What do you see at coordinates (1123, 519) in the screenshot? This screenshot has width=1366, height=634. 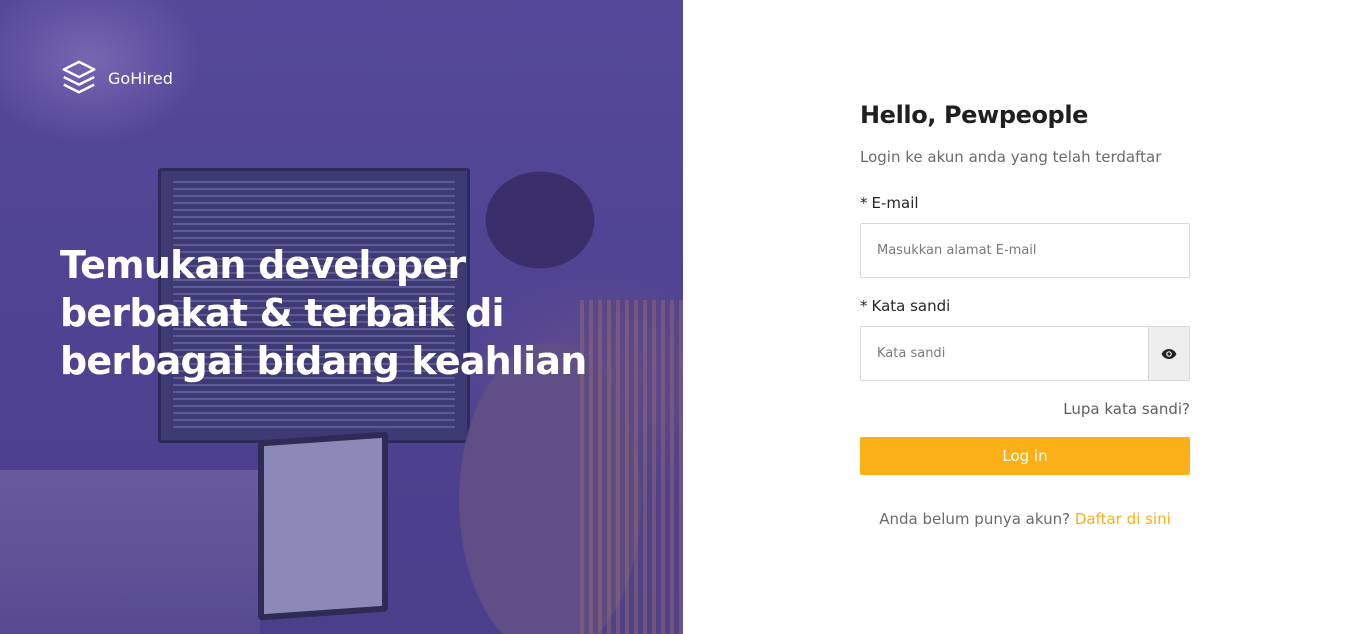 I see `register-link: Daftar di sini` at bounding box center [1123, 519].